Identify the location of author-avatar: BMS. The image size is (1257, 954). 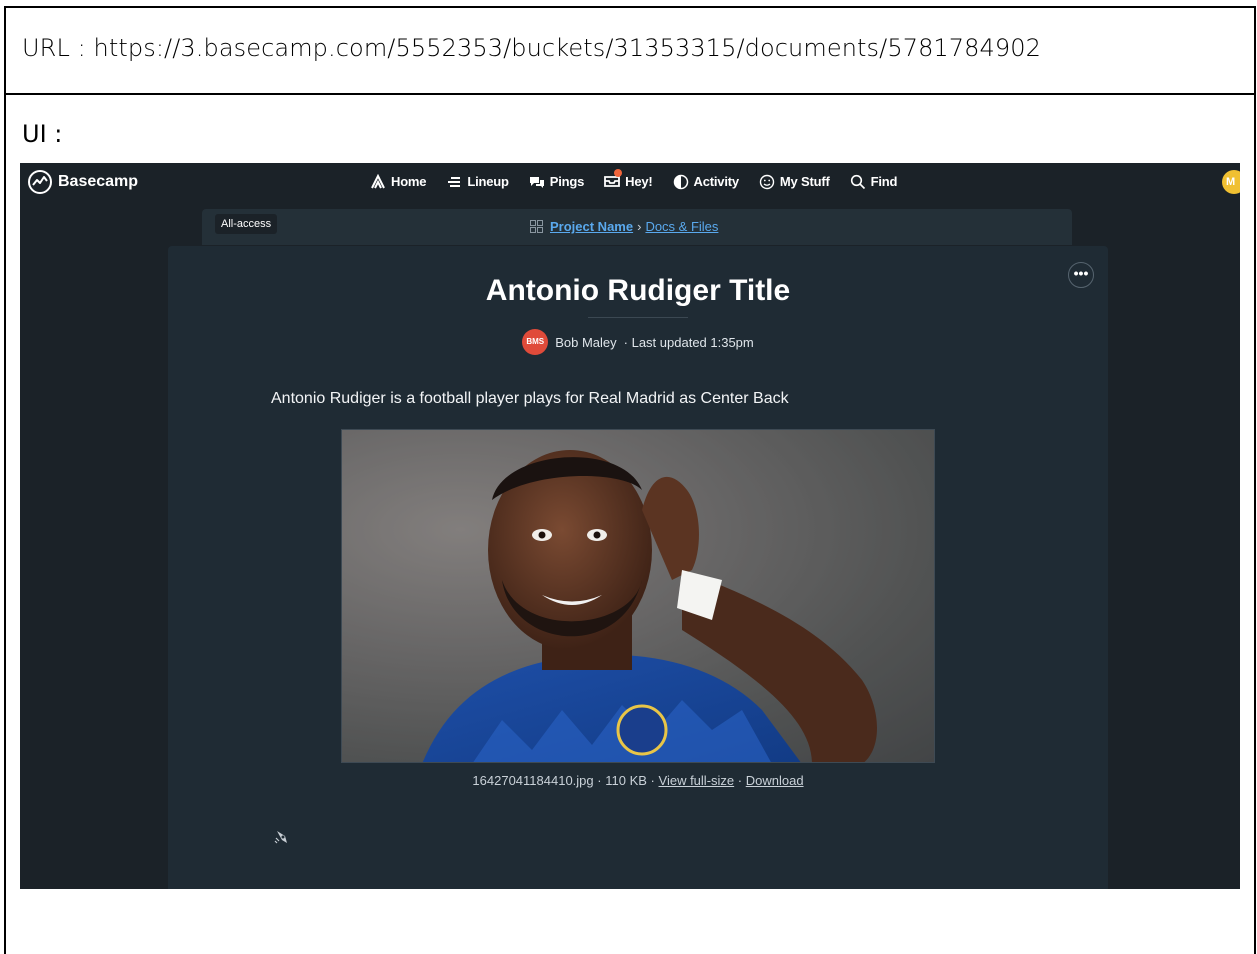
(535, 342).